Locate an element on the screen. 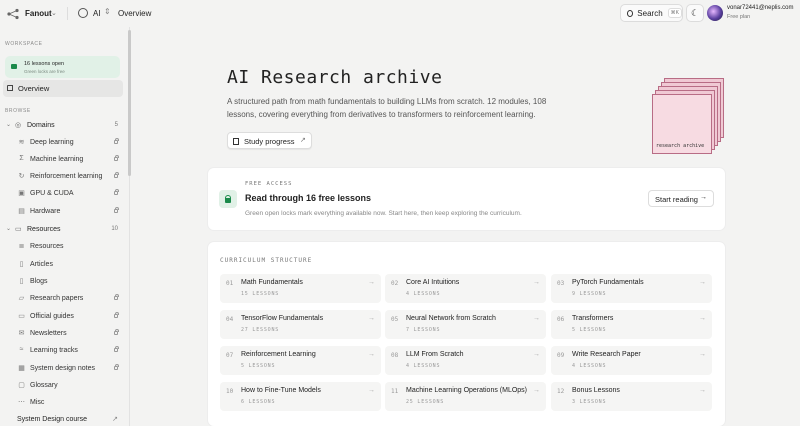 The image size is (800, 426). free-lessons-card: 16 lessons open Green locks are free is located at coordinates (62, 67).